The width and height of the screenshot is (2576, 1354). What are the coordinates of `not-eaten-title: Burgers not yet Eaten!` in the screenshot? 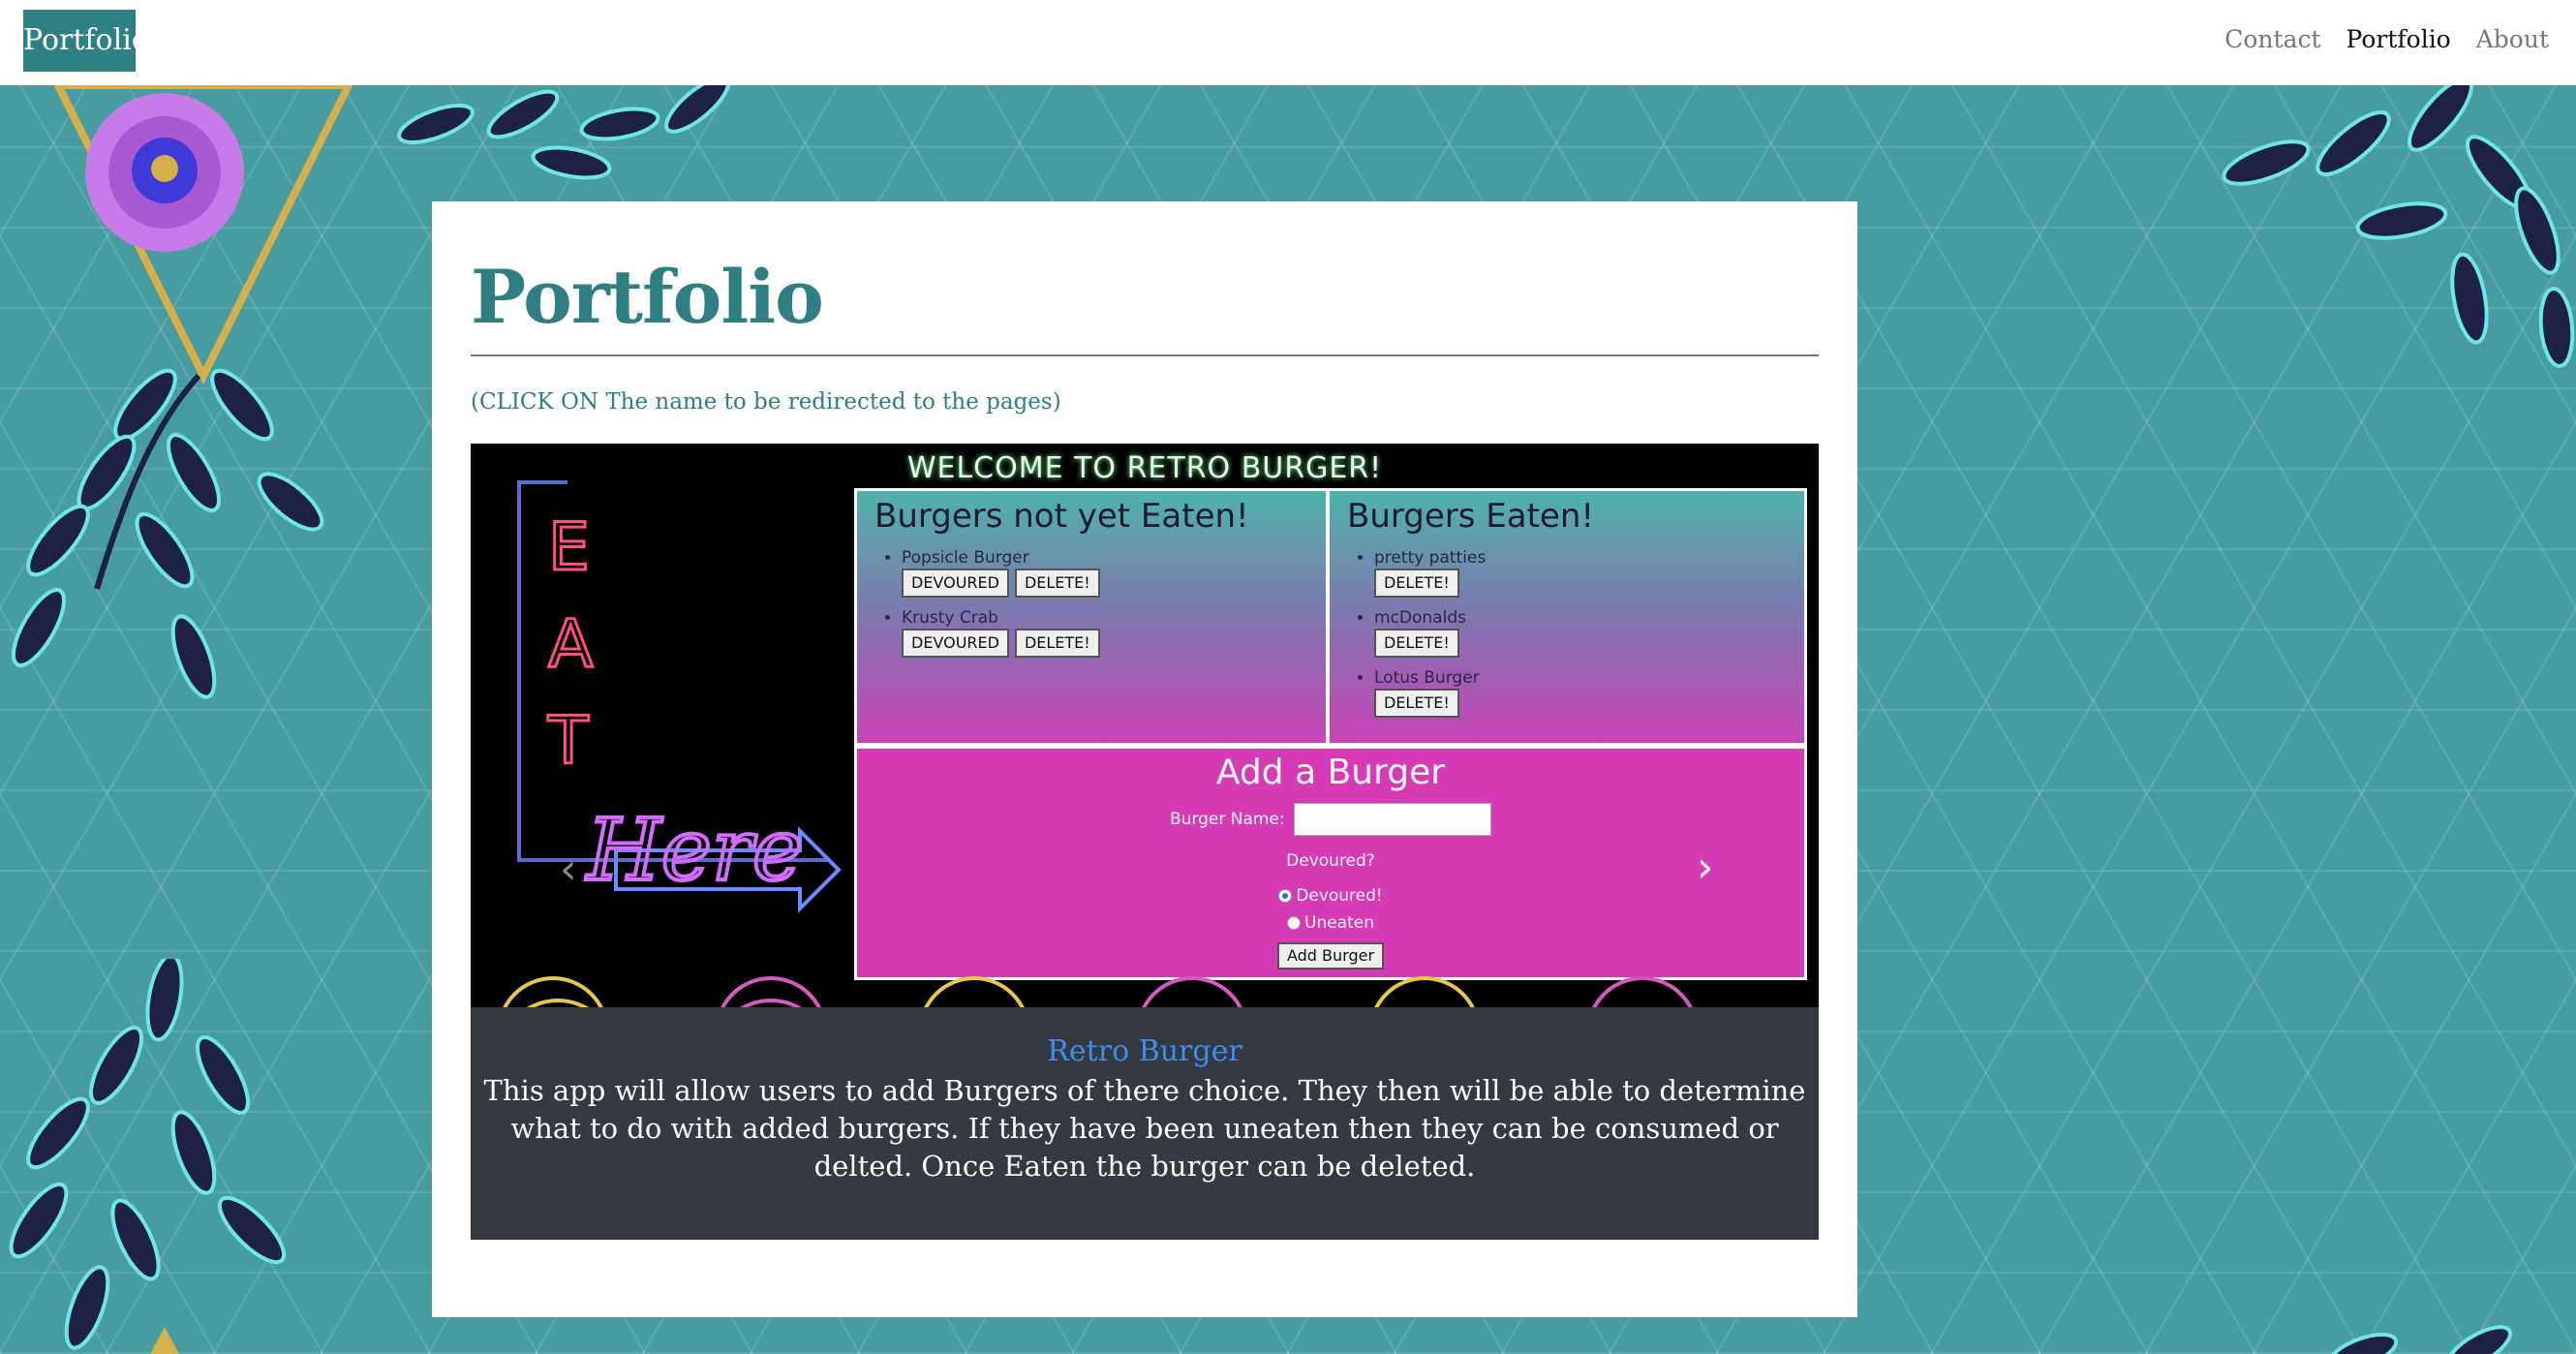 It's located at (1061, 516).